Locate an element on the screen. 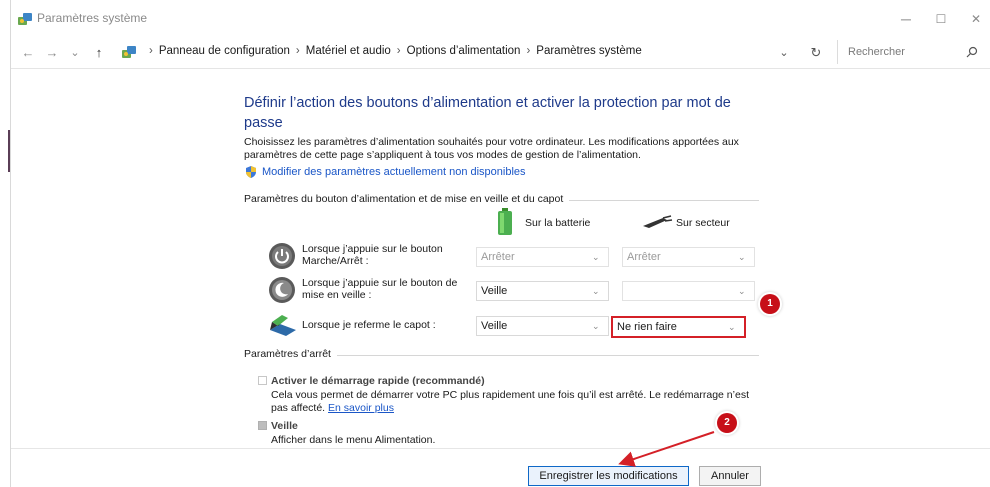  annotation-badge-2: 2 is located at coordinates (727, 423).